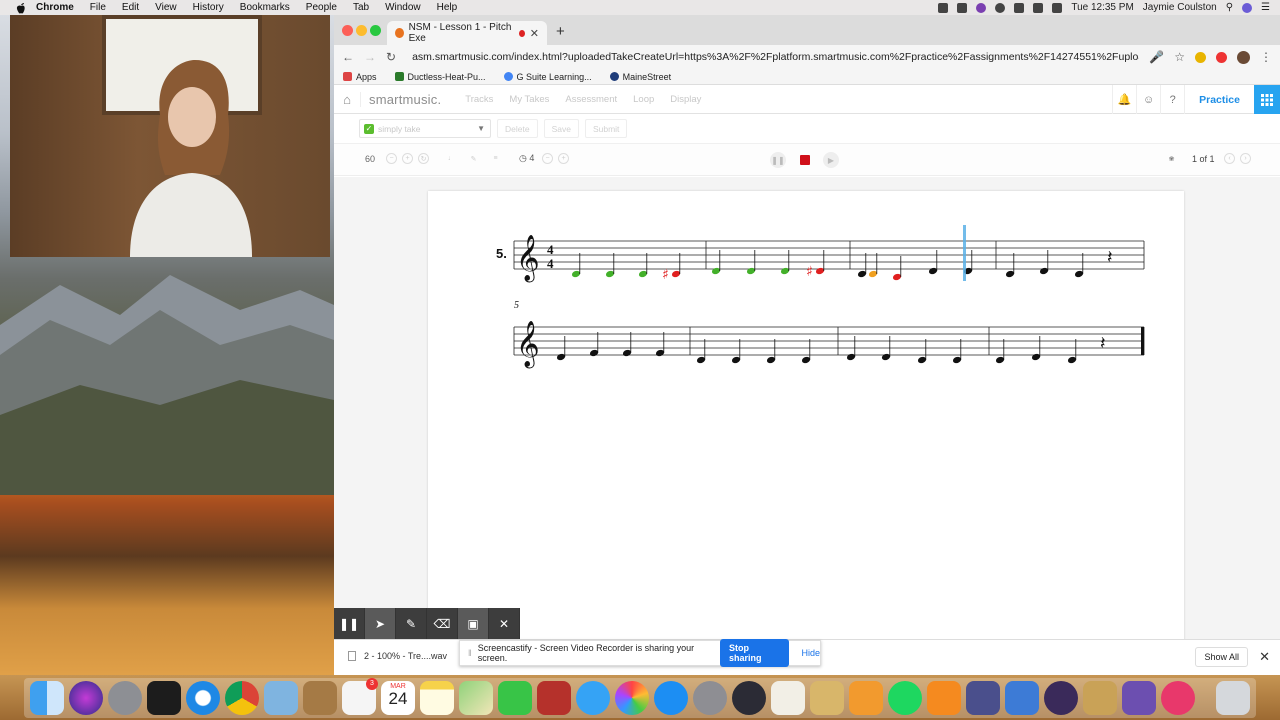 This screenshot has height=720, width=1280. What do you see at coordinates (1180, 7) in the screenshot?
I see `menu-user-name: Jaymie Coulston` at bounding box center [1180, 7].